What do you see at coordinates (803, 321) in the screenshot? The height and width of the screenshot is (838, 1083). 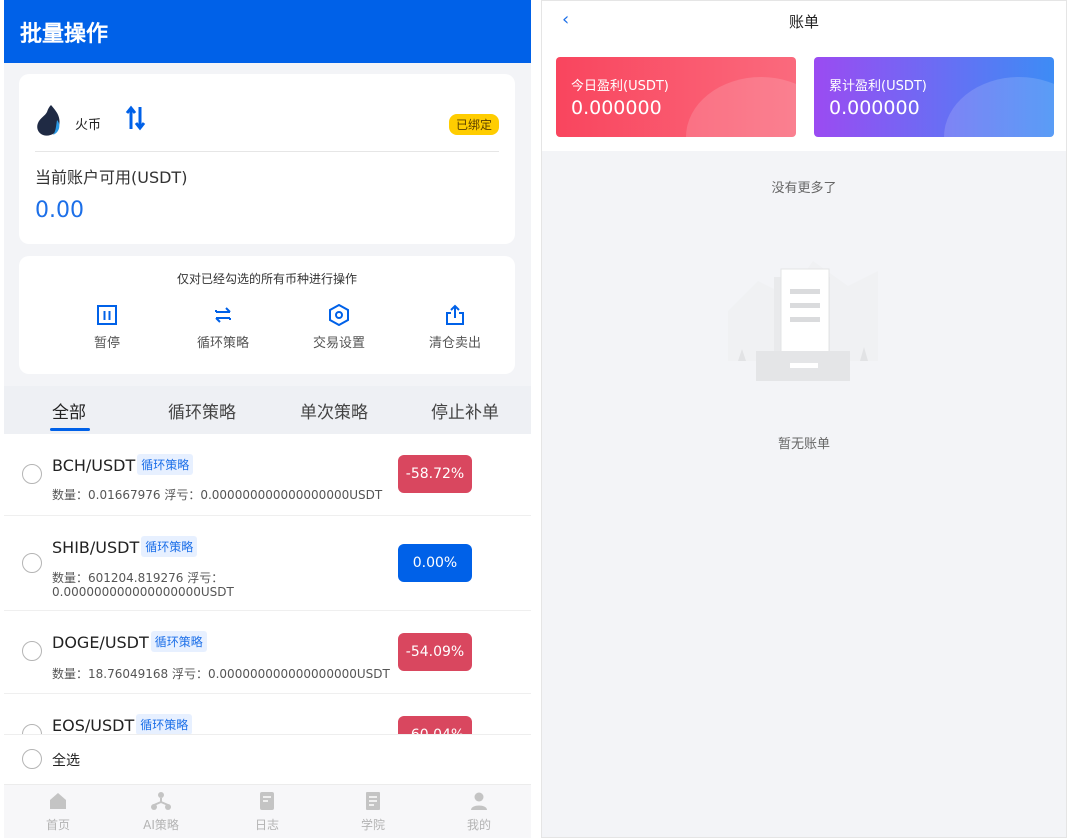 I see `empty-bill-illustration` at bounding box center [803, 321].